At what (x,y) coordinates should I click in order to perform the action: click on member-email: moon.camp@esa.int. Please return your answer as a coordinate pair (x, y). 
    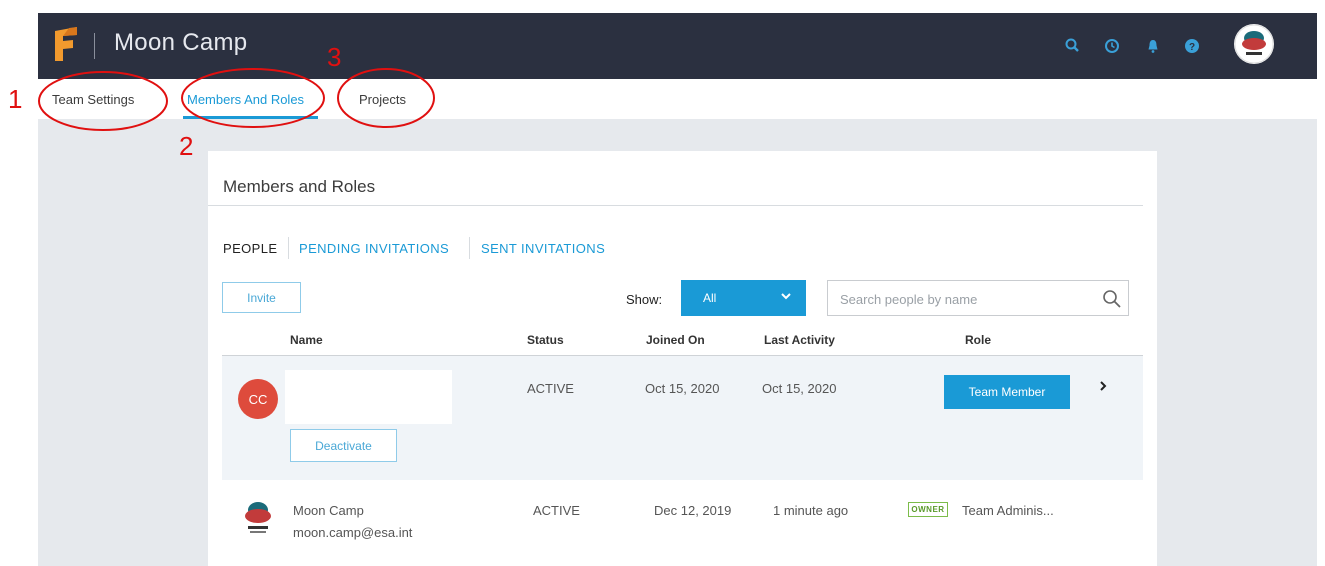
    Looking at the image, I should click on (353, 532).